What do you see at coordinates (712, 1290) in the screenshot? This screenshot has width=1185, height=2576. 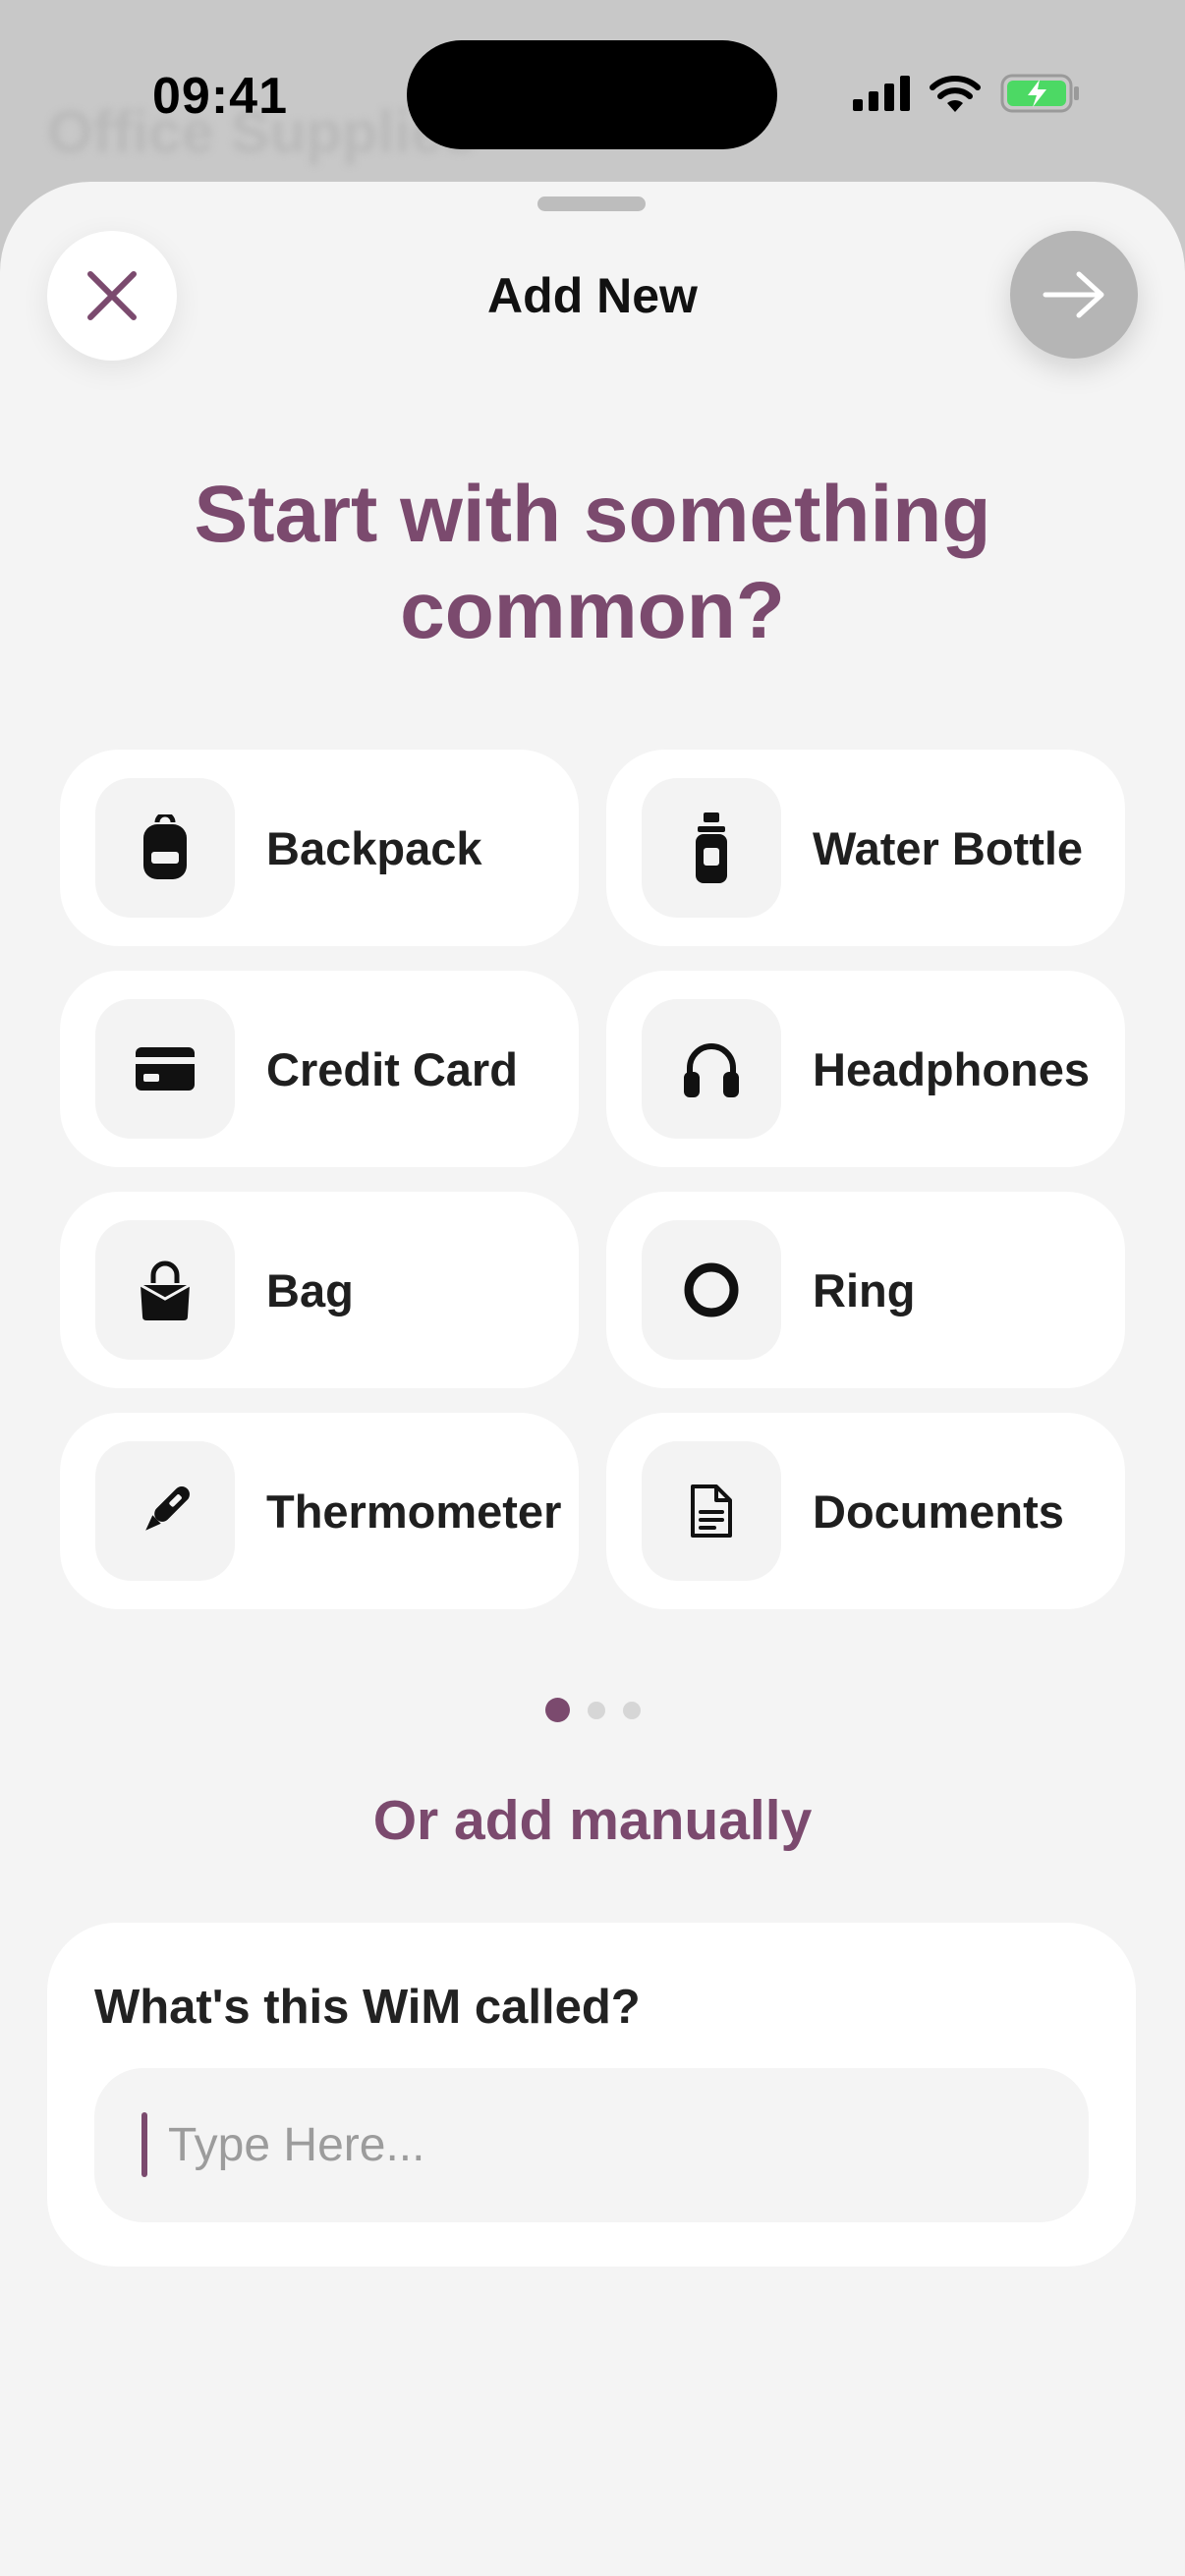 I see `ring-icon` at bounding box center [712, 1290].